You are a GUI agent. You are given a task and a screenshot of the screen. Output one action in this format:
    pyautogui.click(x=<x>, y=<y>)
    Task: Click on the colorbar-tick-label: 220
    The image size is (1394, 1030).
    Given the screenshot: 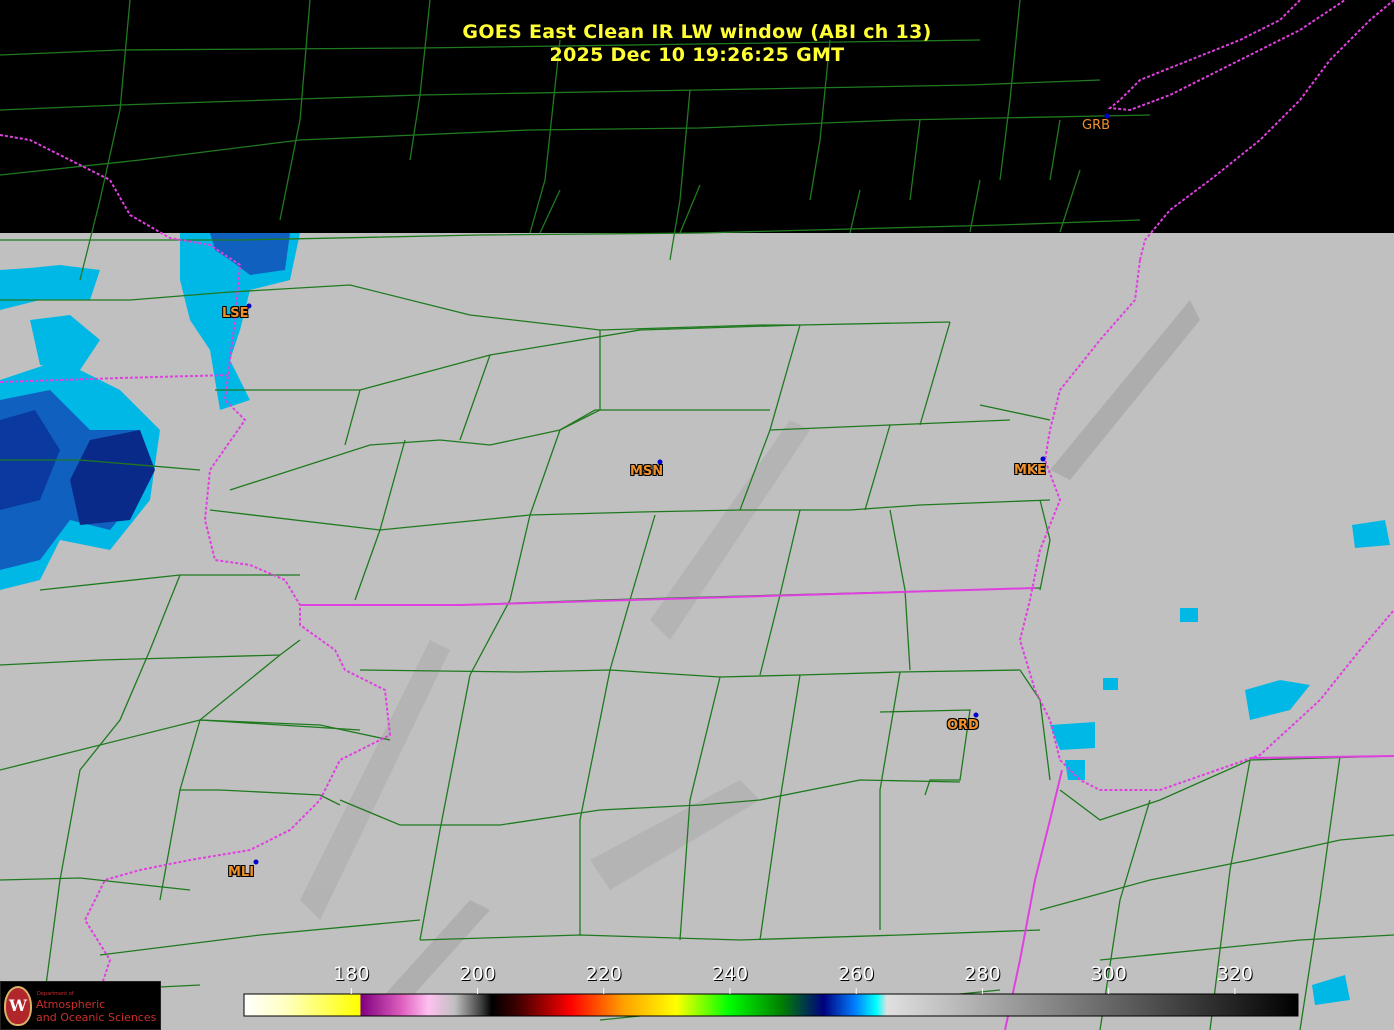 What is the action you would take?
    pyautogui.click(x=603, y=974)
    